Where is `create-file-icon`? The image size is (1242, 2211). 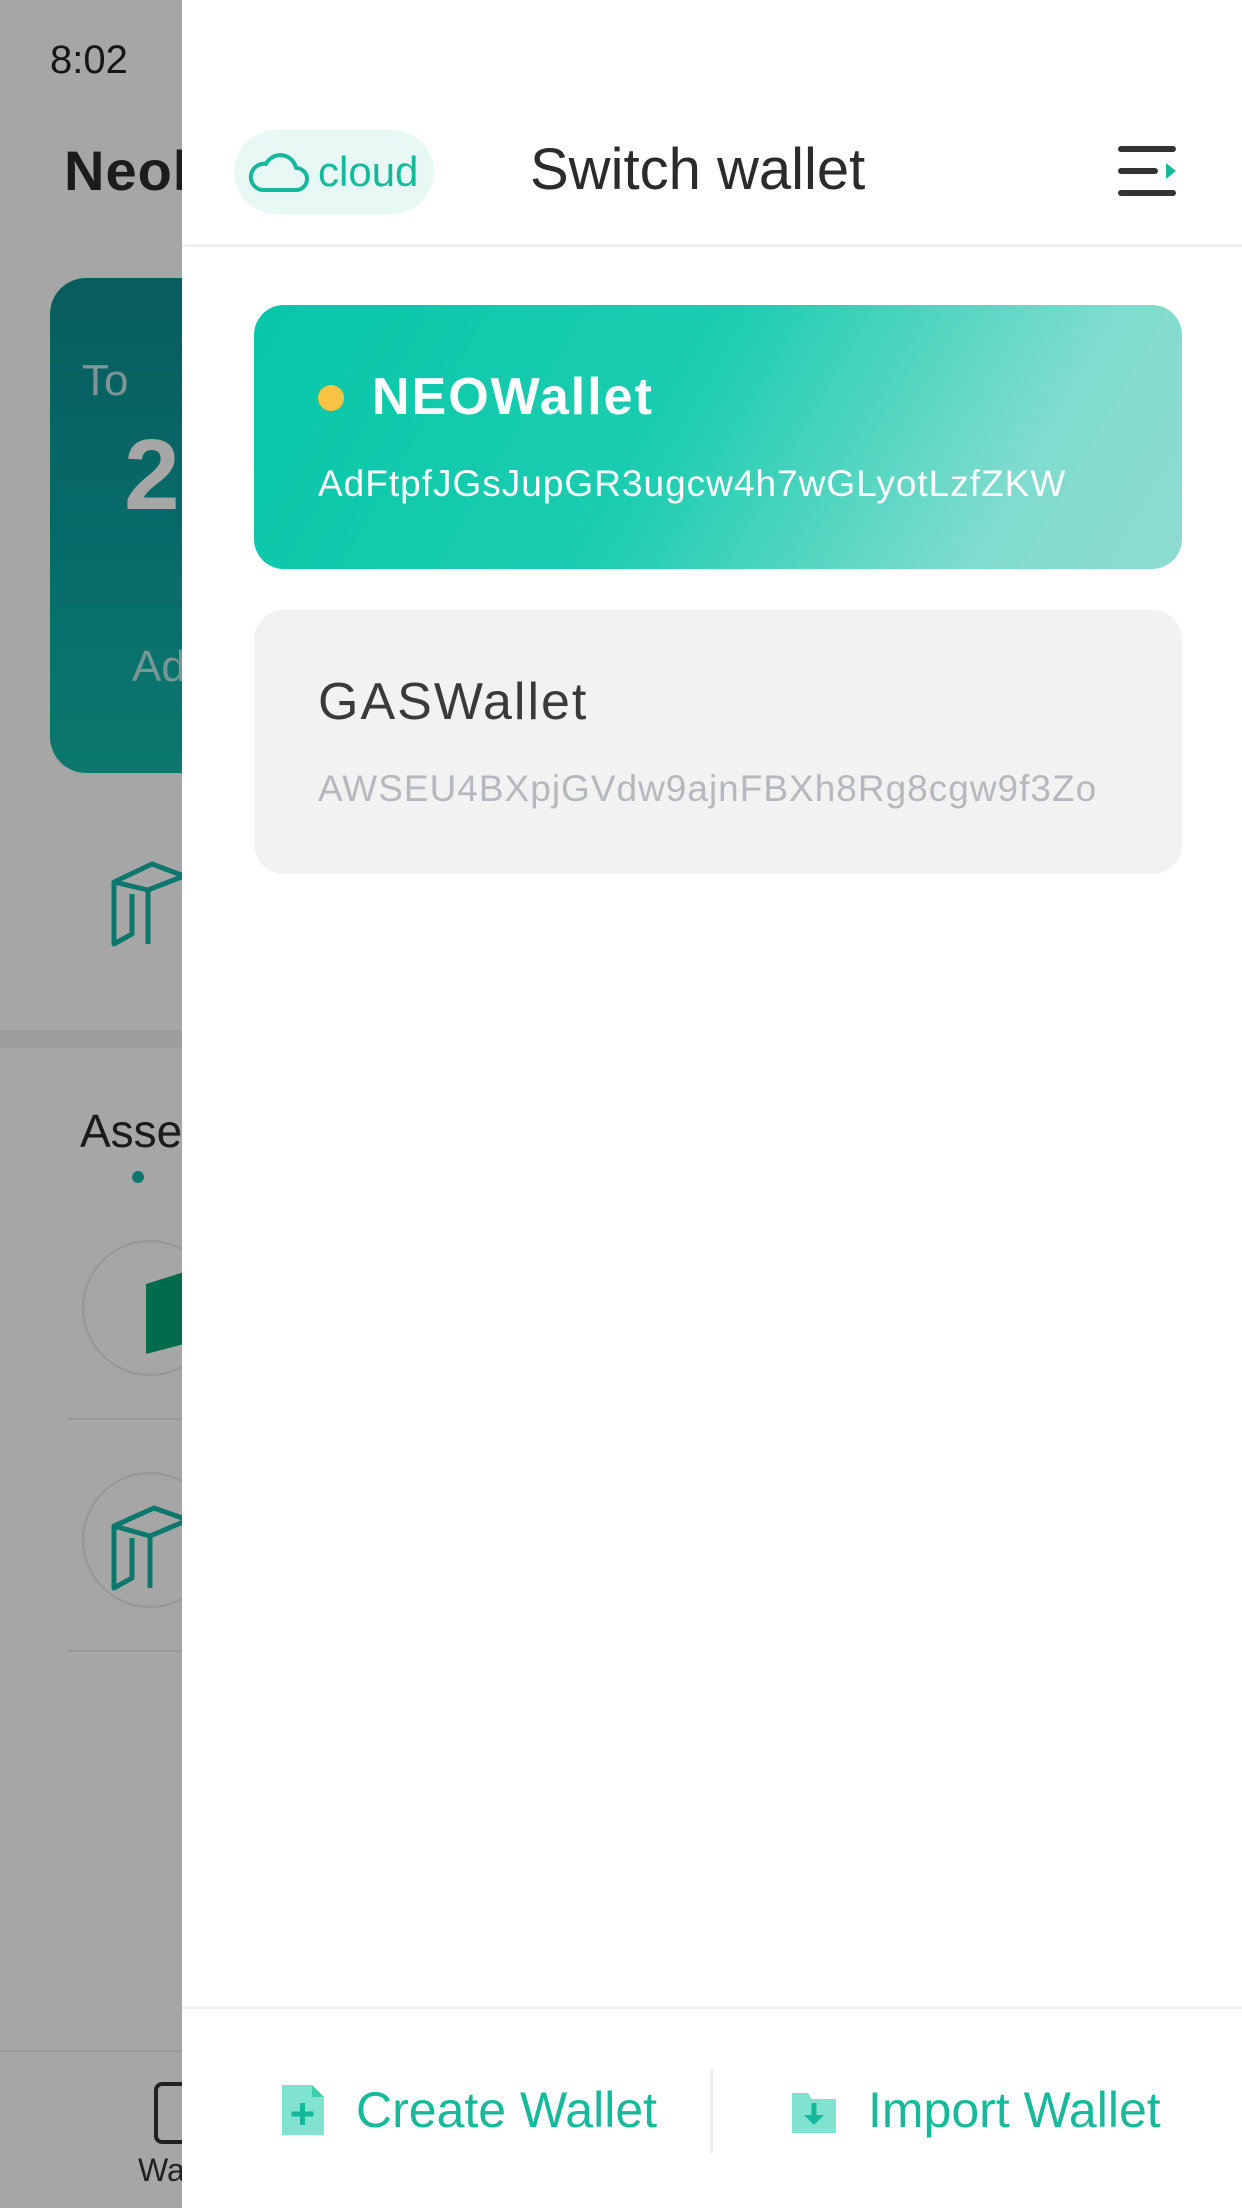
create-file-icon is located at coordinates (303, 2110).